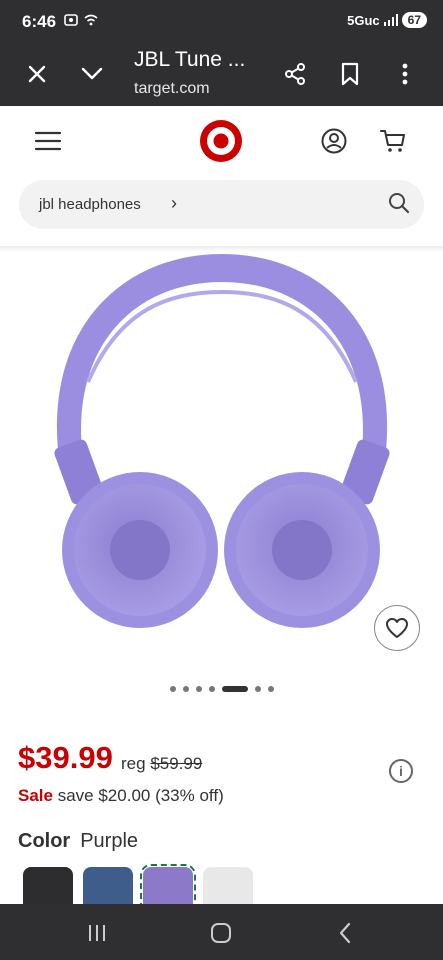  What do you see at coordinates (401, 771) in the screenshot?
I see `info-icon: i` at bounding box center [401, 771].